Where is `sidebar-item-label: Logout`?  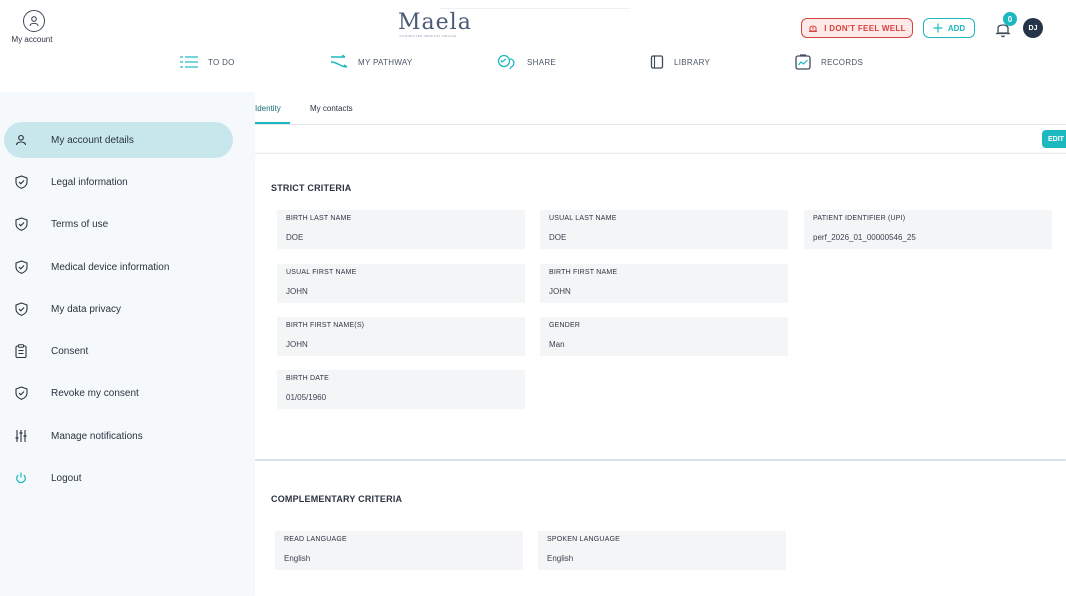 sidebar-item-label: Logout is located at coordinates (66, 478).